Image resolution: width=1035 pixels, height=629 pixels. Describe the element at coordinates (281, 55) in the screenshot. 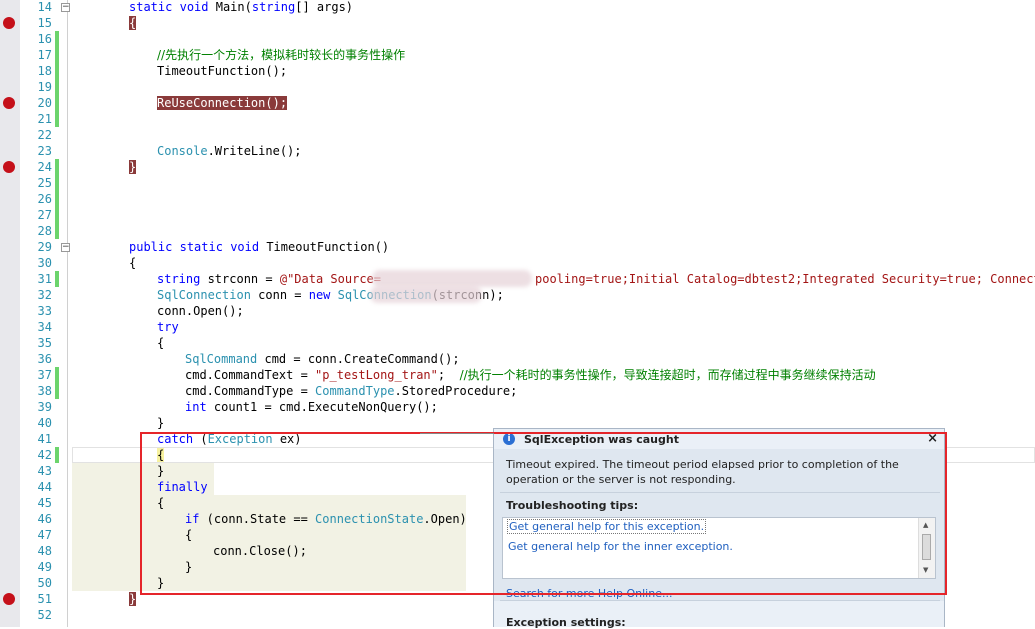

I see `code-line-17: //先执行一个方法，模拟耗时较长的事务性操作` at that location.